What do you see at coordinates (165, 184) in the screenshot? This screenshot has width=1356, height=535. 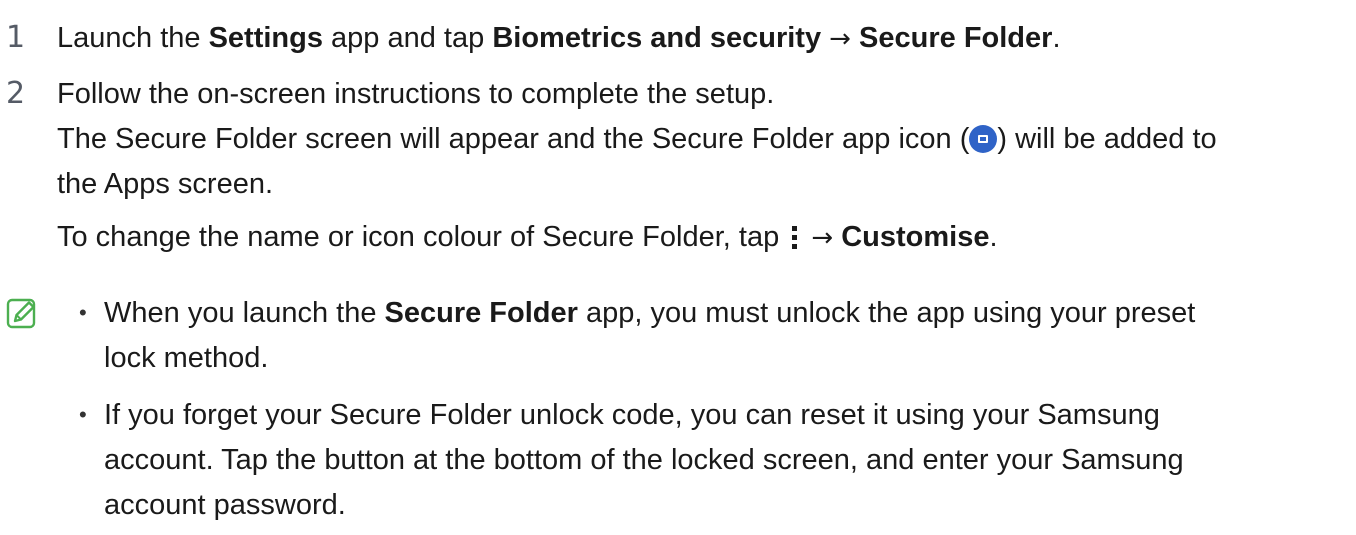 I see `step-2-line-3: the Apps screen.` at bounding box center [165, 184].